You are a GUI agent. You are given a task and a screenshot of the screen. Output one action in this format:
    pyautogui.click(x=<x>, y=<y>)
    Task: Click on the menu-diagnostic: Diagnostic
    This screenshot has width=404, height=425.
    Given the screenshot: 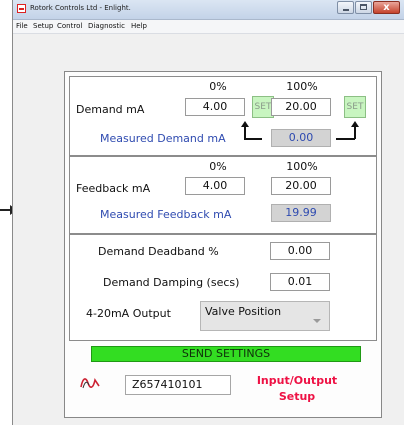 What is the action you would take?
    pyautogui.click(x=106, y=26)
    